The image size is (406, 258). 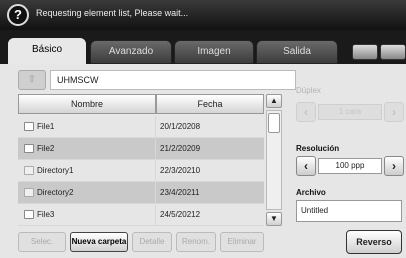 What do you see at coordinates (141, 127) in the screenshot?
I see `table-row: File1 20/1/20208` at bounding box center [141, 127].